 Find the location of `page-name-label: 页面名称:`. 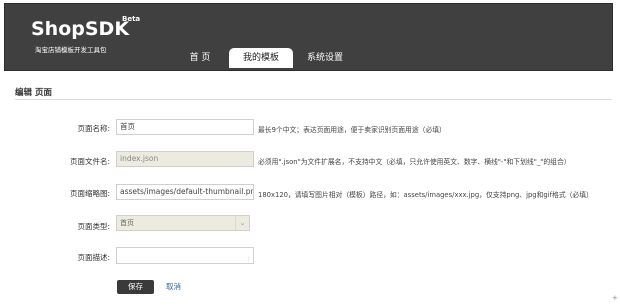

page-name-label: 页面名称: is located at coordinates (93, 128).